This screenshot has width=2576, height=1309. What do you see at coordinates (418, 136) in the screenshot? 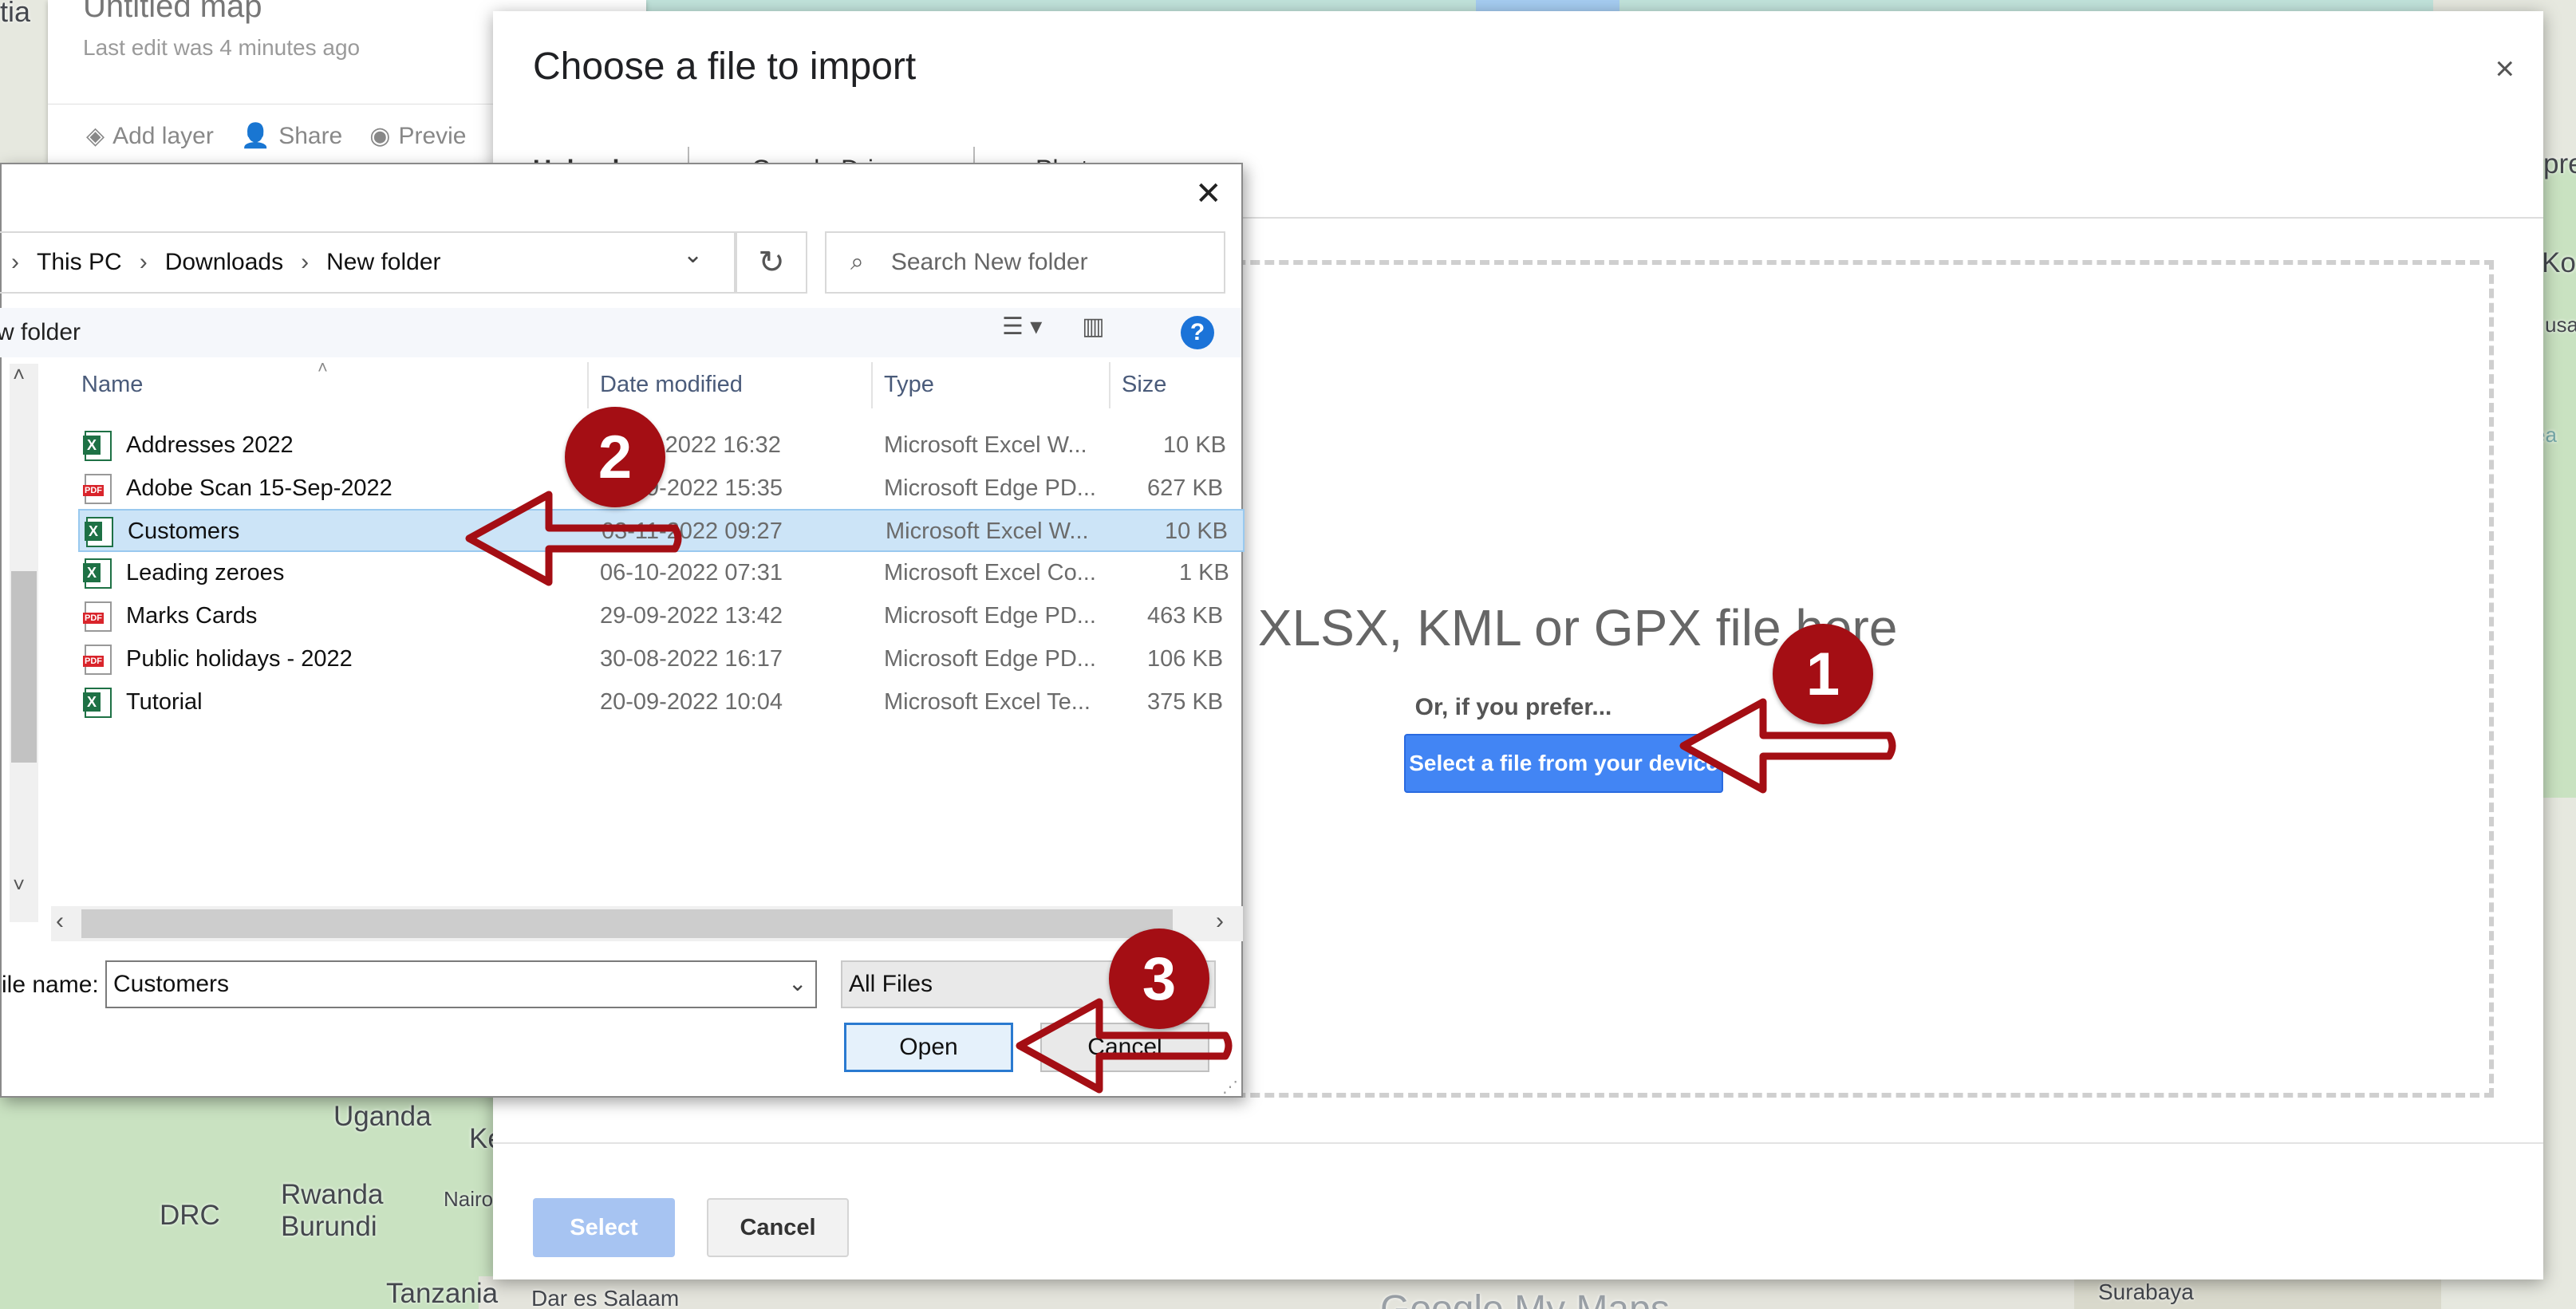
I see `preview-button: ◉ Previe` at bounding box center [418, 136].